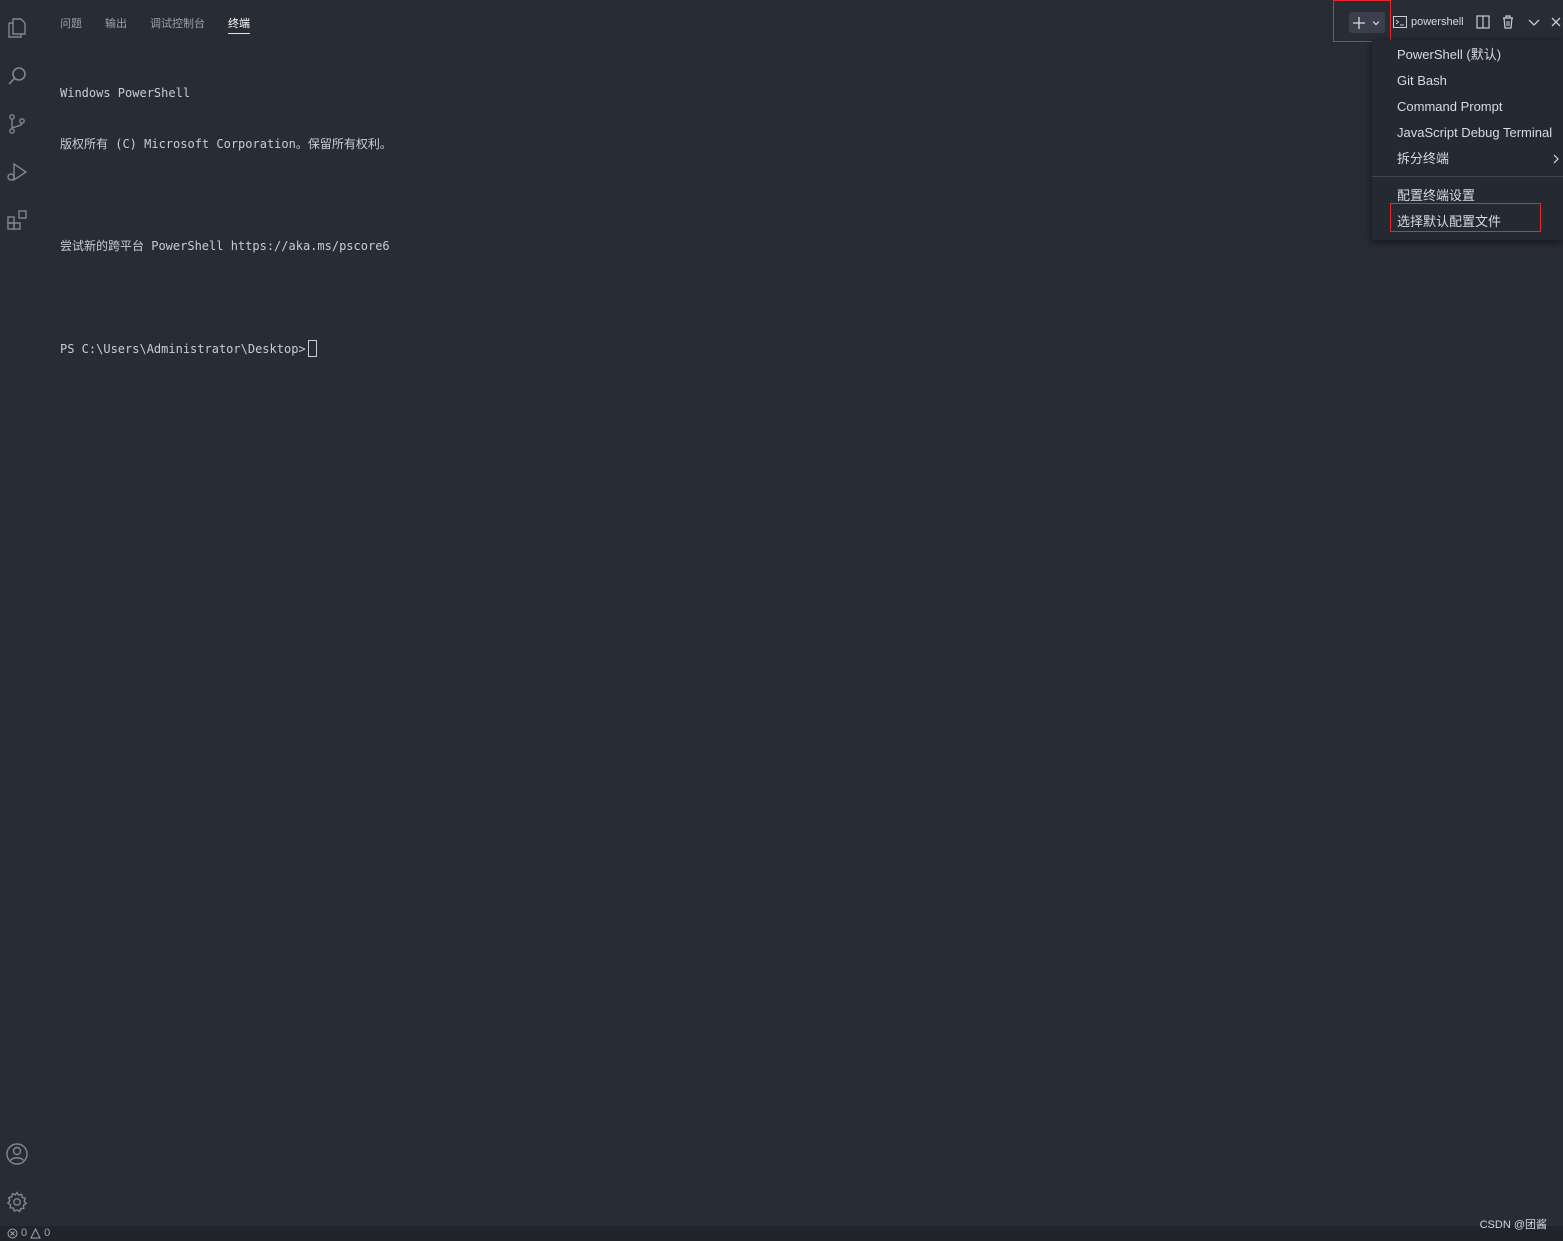  What do you see at coordinates (47, 1233) in the screenshot?
I see `warning-count: 0` at bounding box center [47, 1233].